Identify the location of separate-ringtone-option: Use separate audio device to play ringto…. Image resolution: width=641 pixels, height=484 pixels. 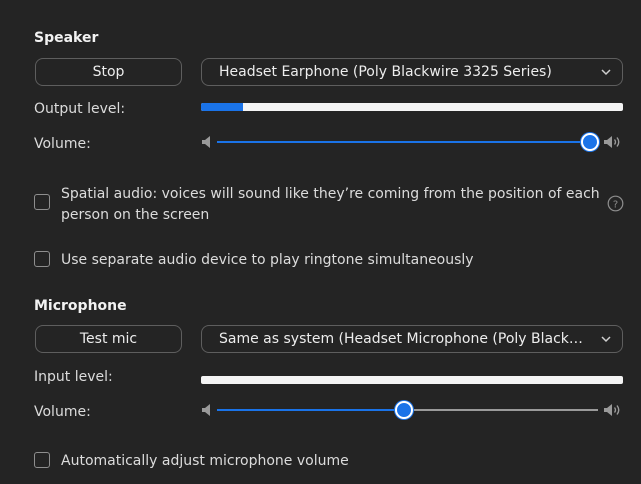
(254, 260).